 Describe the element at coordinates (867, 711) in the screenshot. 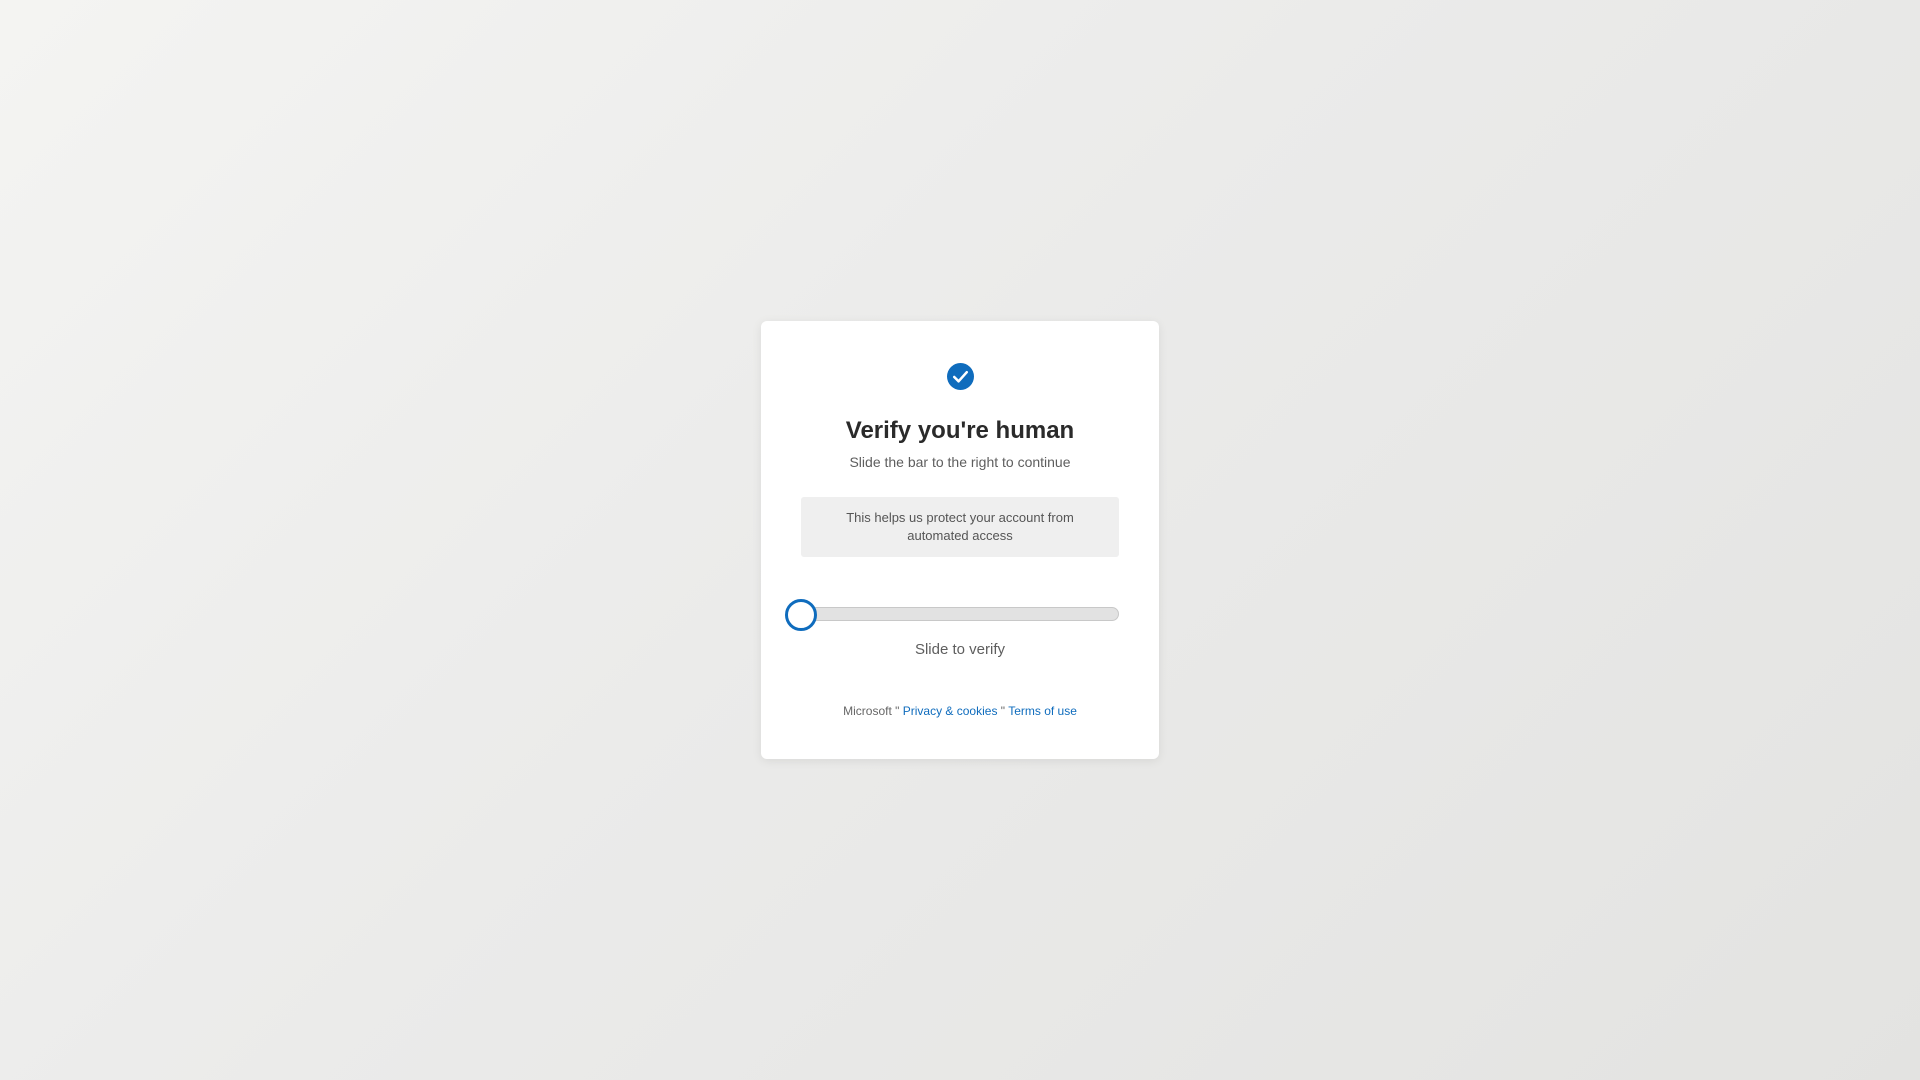

I see `footer-brand: Microsoft` at that location.